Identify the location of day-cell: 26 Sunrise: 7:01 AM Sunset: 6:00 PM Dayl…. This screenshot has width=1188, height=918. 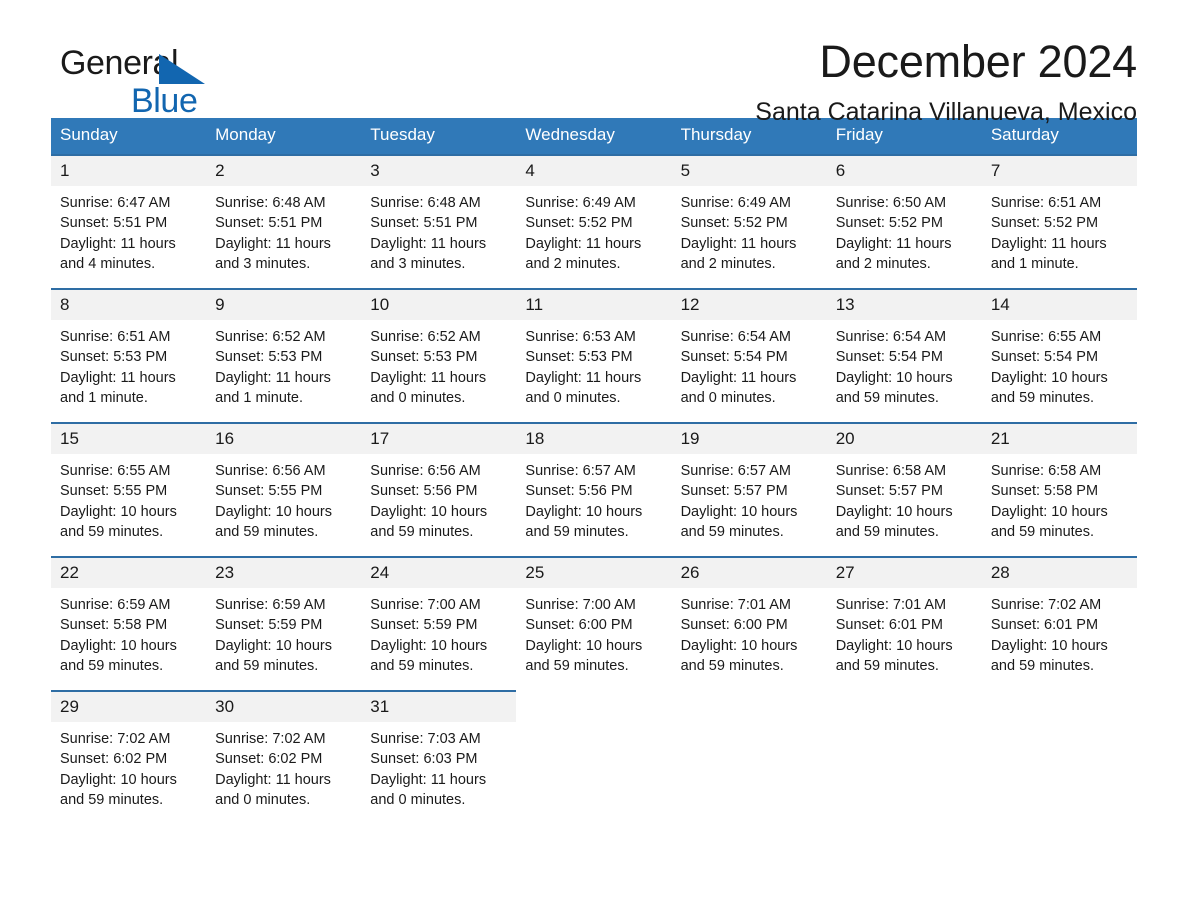
(749, 623).